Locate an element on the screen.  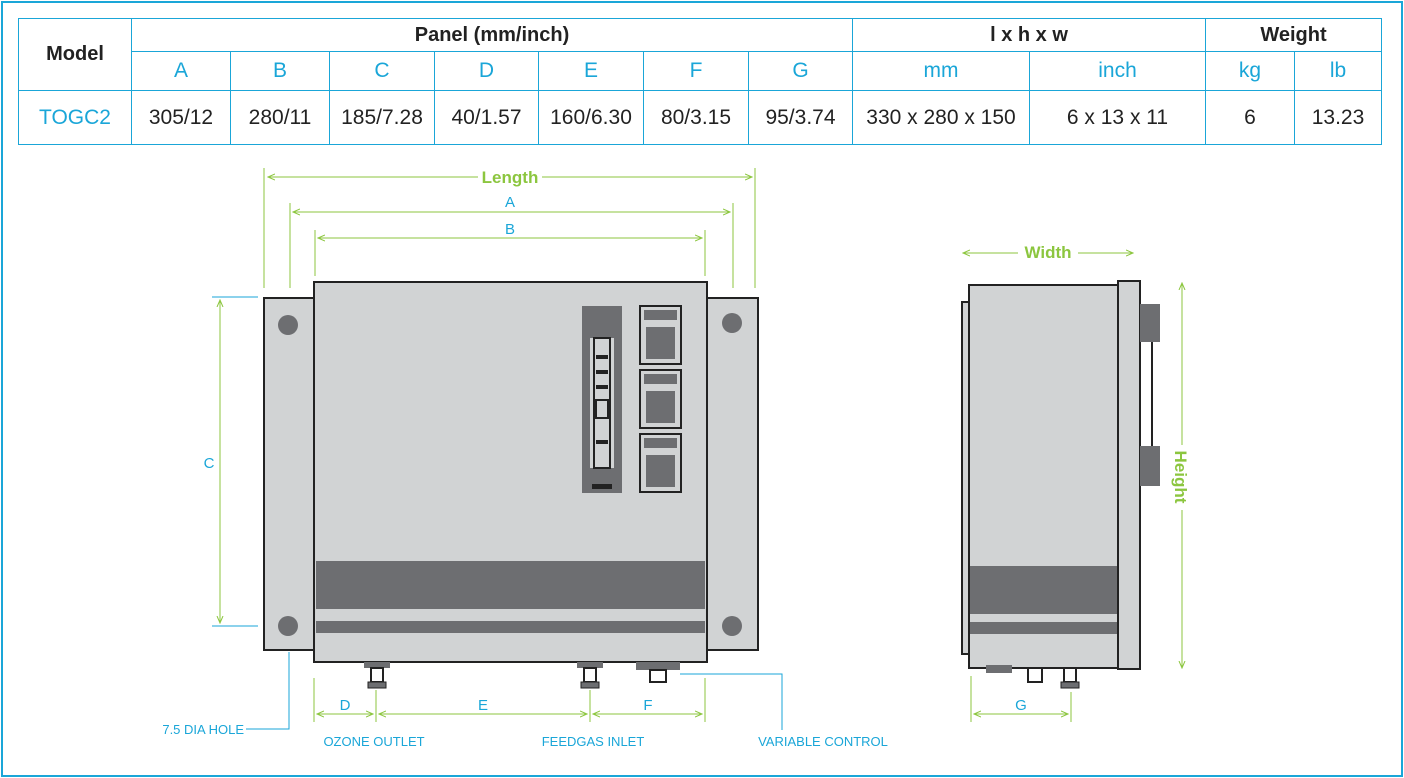
flowmeter-icon is located at coordinates (602, 399).